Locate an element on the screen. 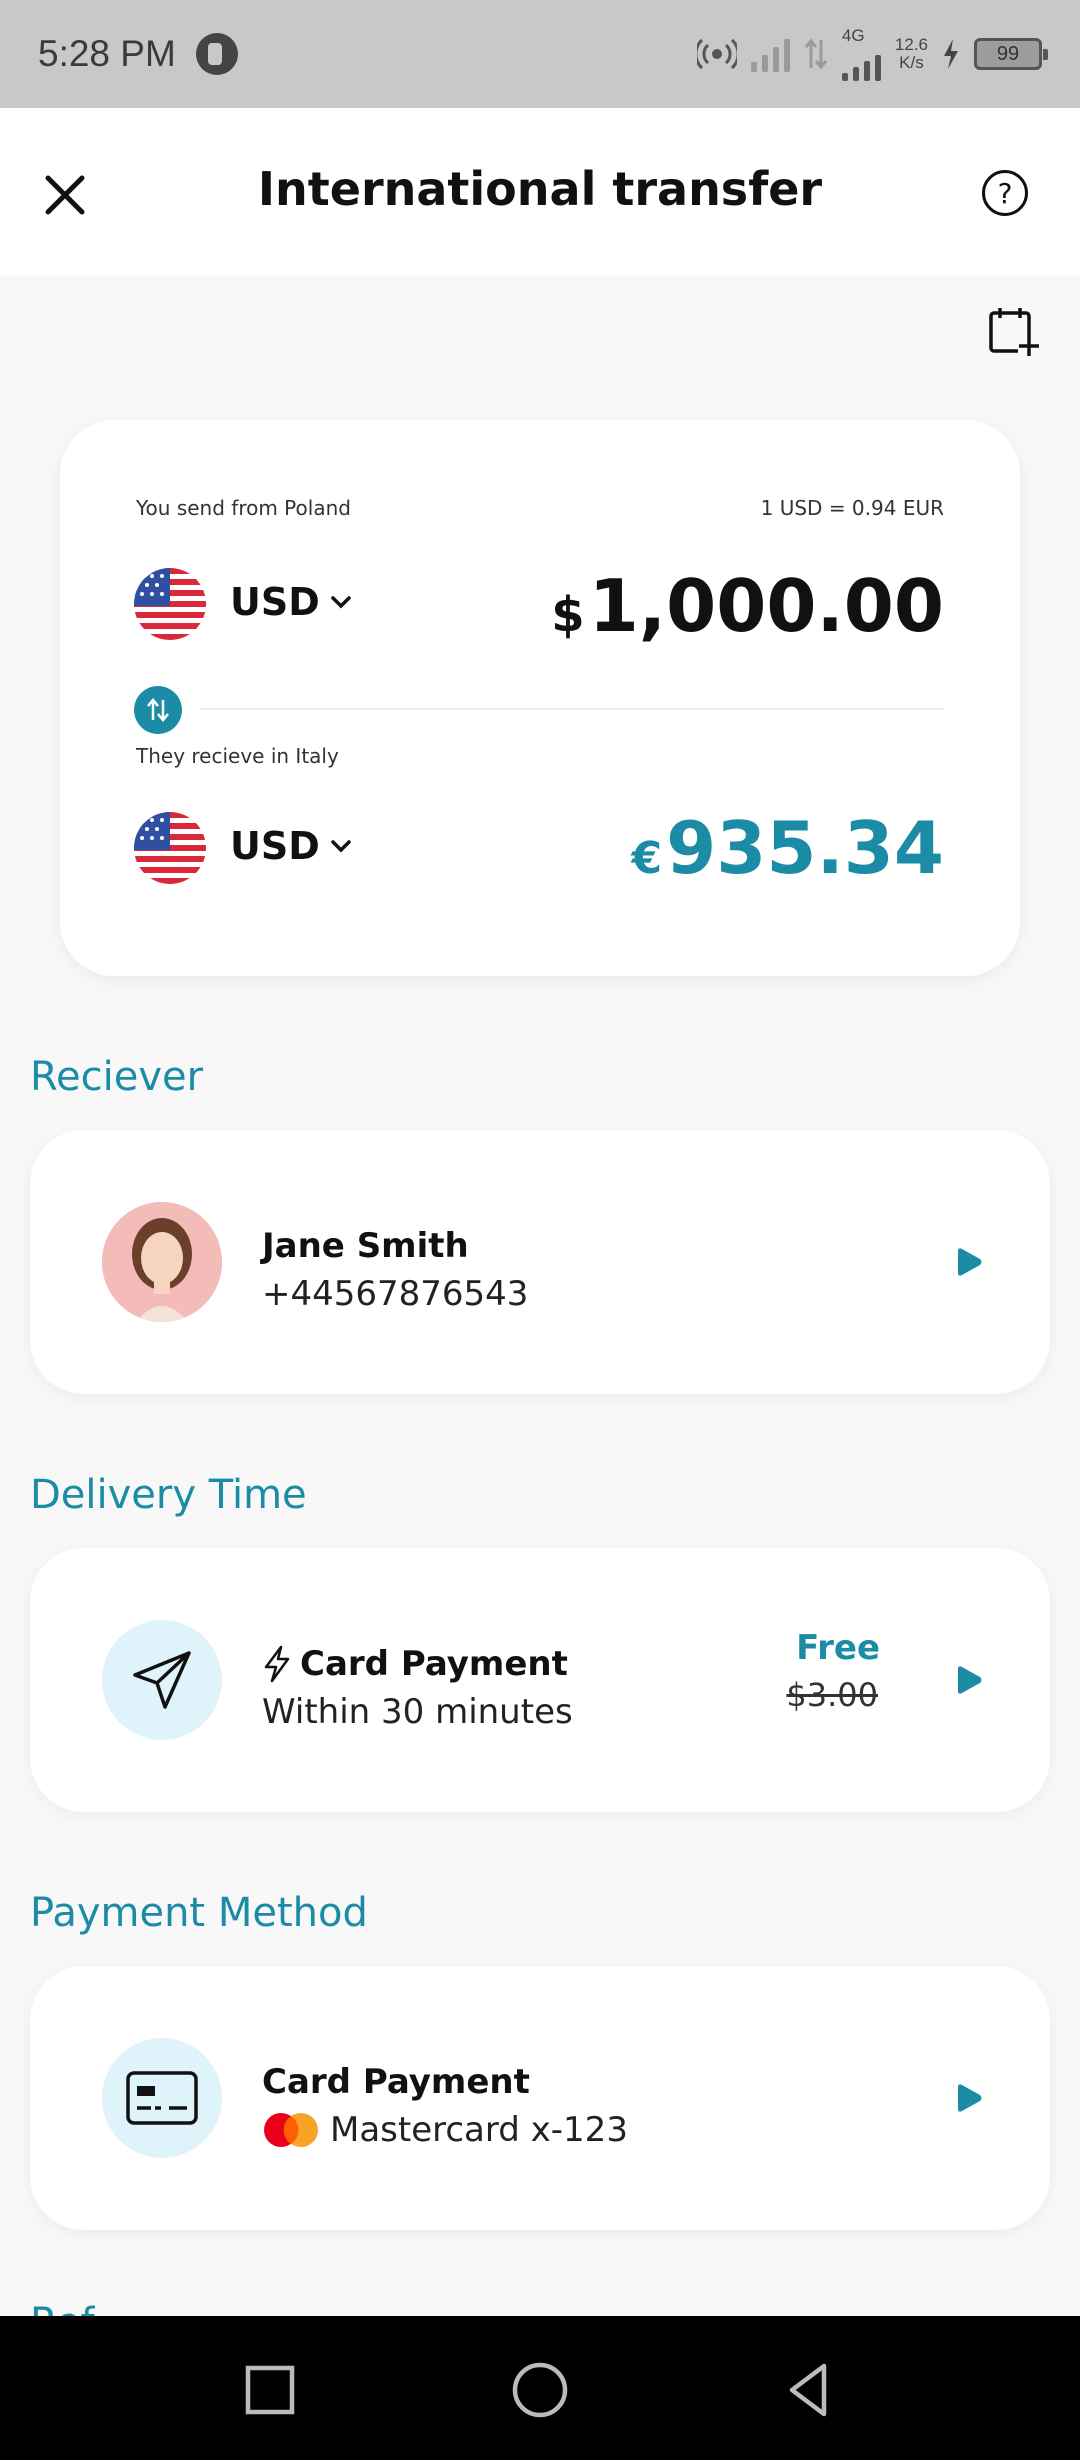 This screenshot has height=2460, width=1080. payment-card: Card Payment Mastercard x-123 is located at coordinates (540, 2098).